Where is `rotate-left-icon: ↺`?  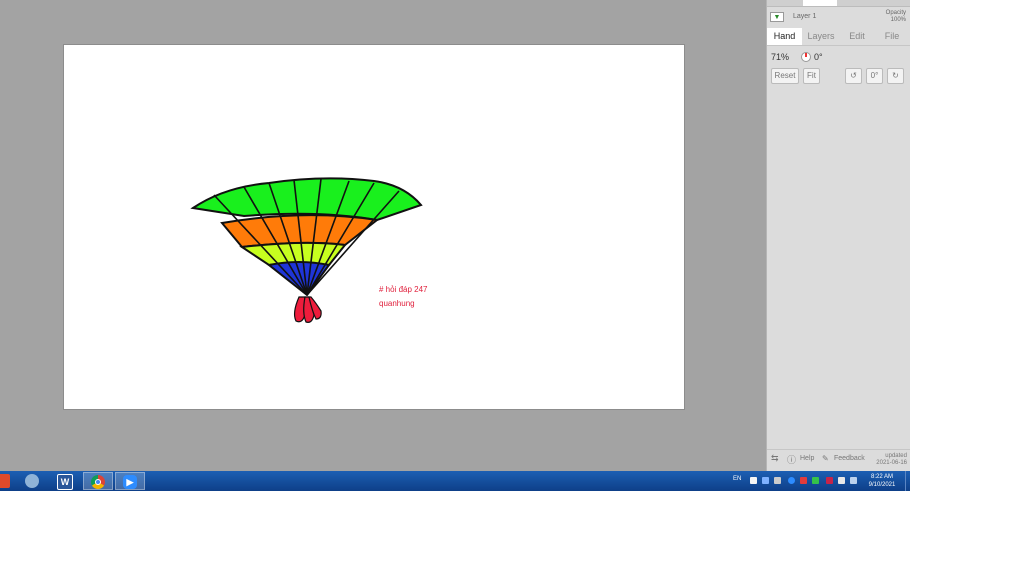 rotate-left-icon: ↺ is located at coordinates (853, 75).